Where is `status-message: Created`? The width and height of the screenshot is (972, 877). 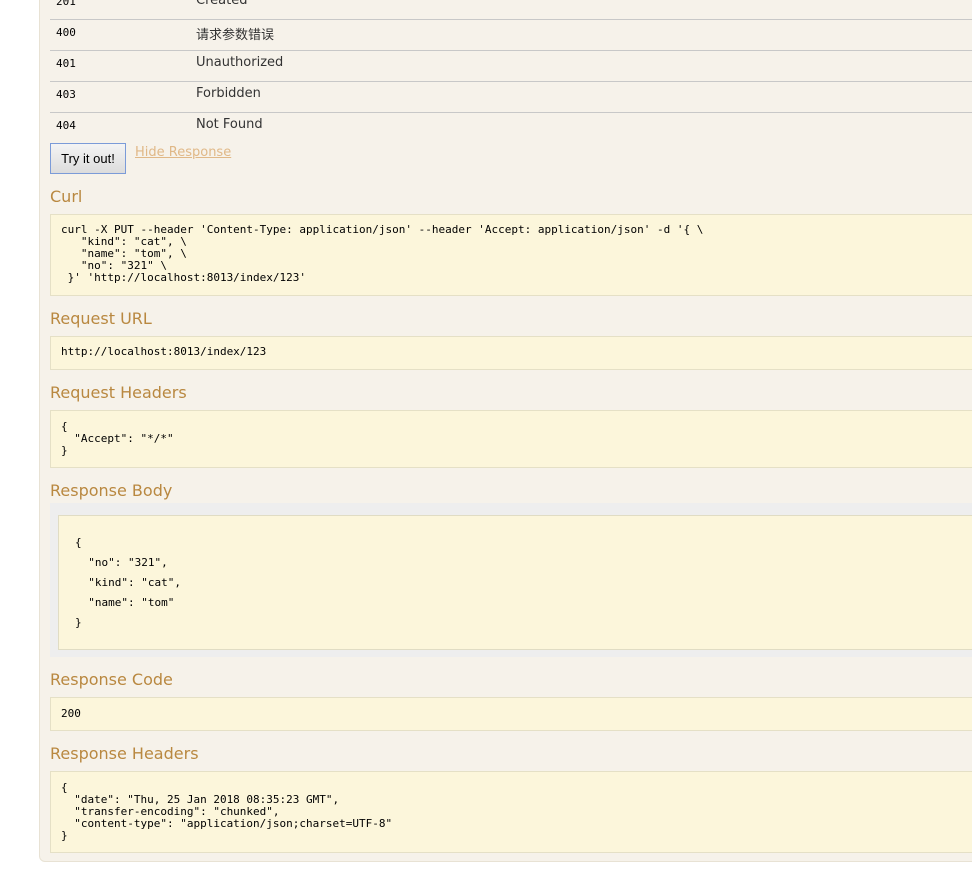
status-message: Created is located at coordinates (222, 4).